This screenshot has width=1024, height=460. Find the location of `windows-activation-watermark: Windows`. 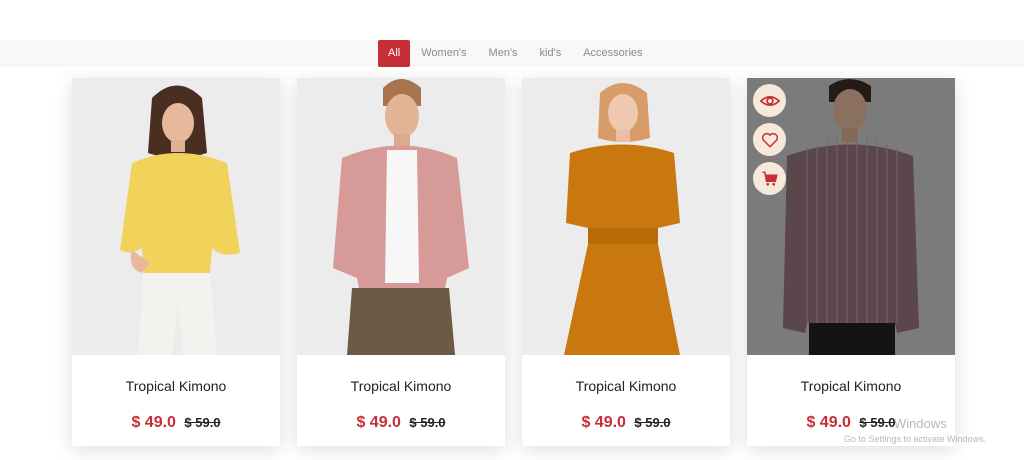

windows-activation-watermark: Windows is located at coordinates (920, 423).